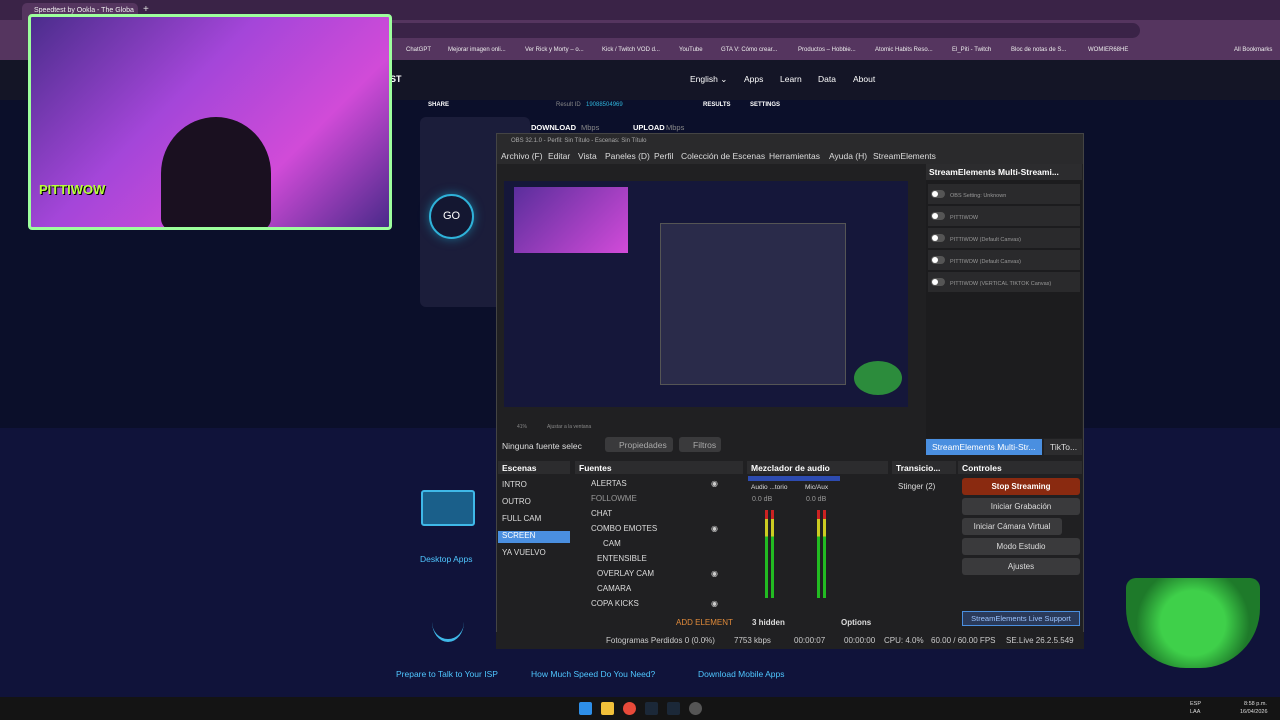 The width and height of the screenshot is (1280, 720). What do you see at coordinates (569, 427) in the screenshot?
I see `zoom-mode: Ajustar a la ventana` at bounding box center [569, 427].